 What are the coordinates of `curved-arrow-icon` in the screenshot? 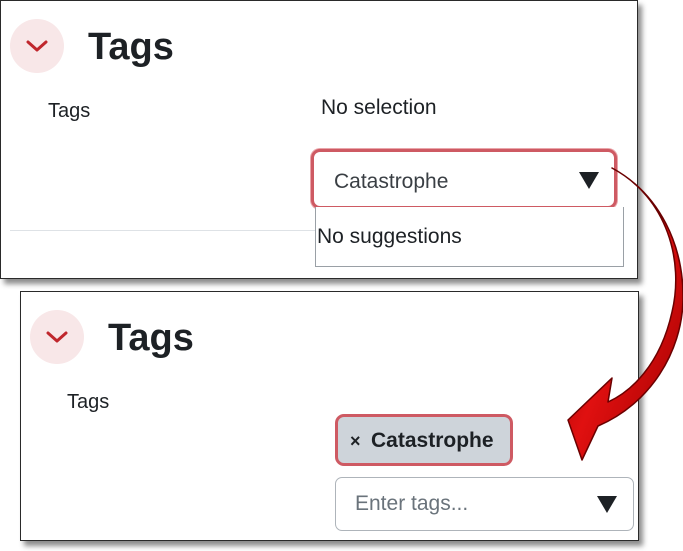 It's located at (625, 314).